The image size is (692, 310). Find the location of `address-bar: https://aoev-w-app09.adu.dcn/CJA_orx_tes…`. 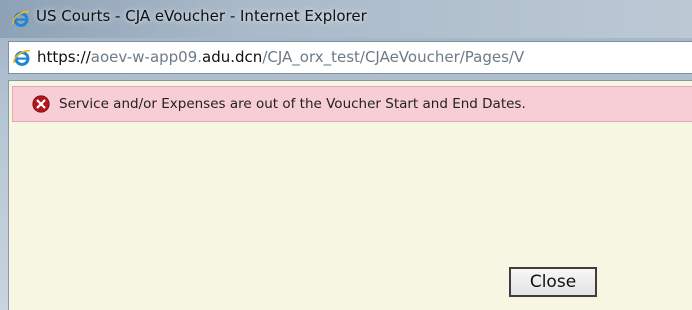

address-bar: https://aoev-w-app09.adu.dcn/CJA_orx_tes… is located at coordinates (350, 57).